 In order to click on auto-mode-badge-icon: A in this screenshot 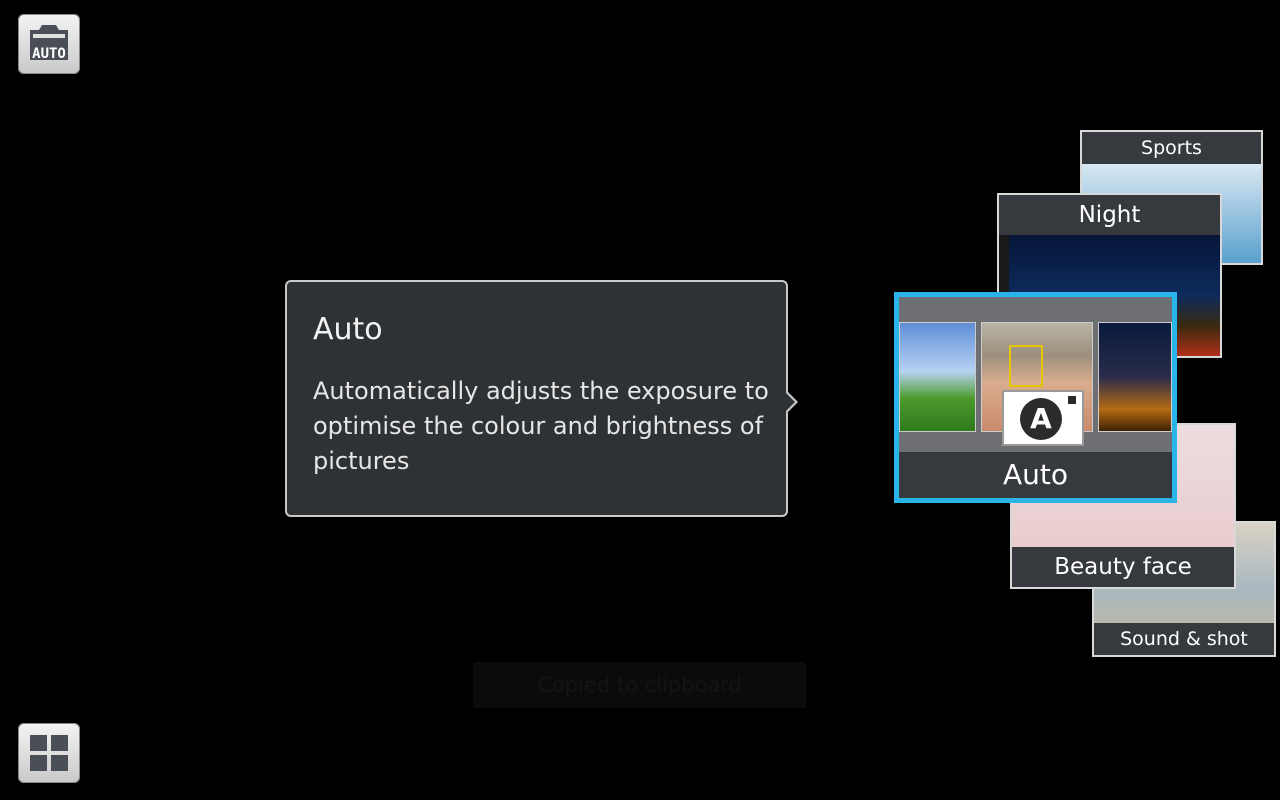, I will do `click(1043, 418)`.